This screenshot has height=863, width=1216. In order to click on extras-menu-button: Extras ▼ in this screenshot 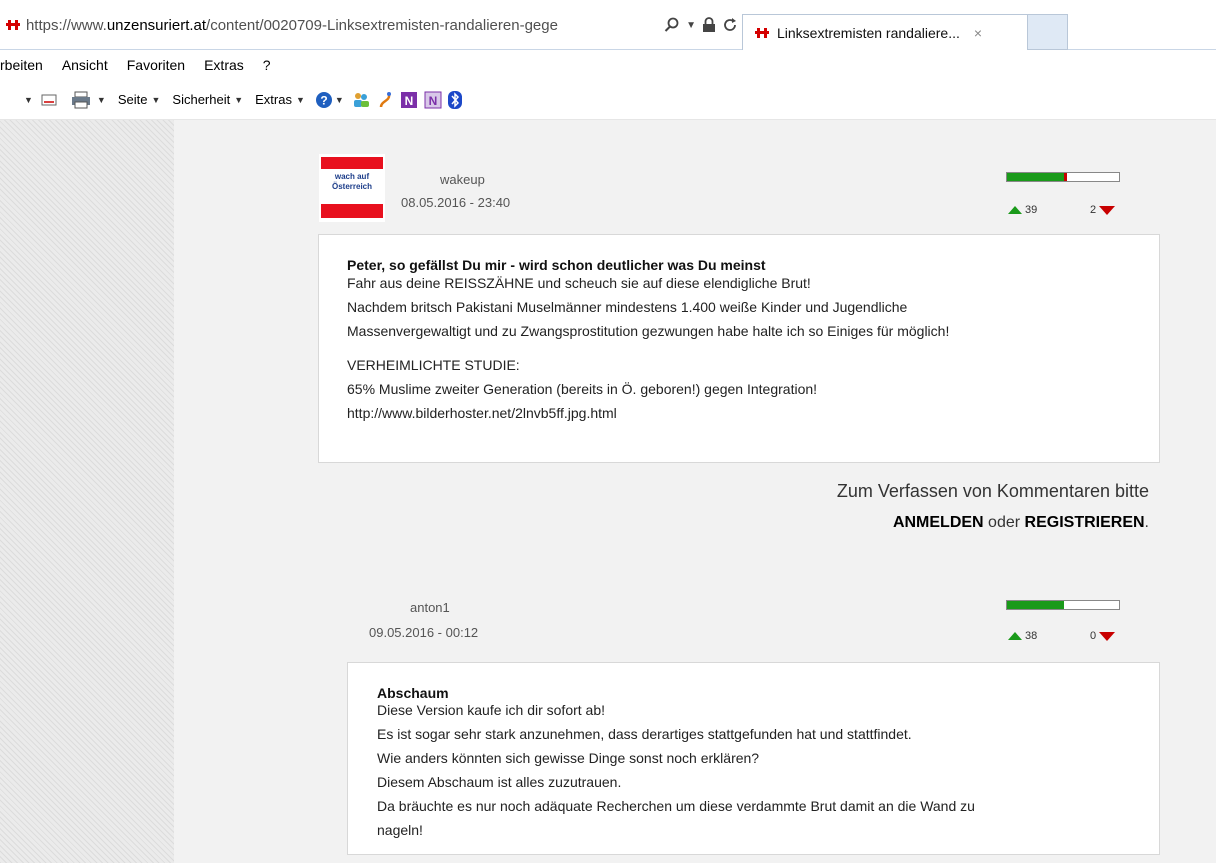, I will do `click(280, 99)`.